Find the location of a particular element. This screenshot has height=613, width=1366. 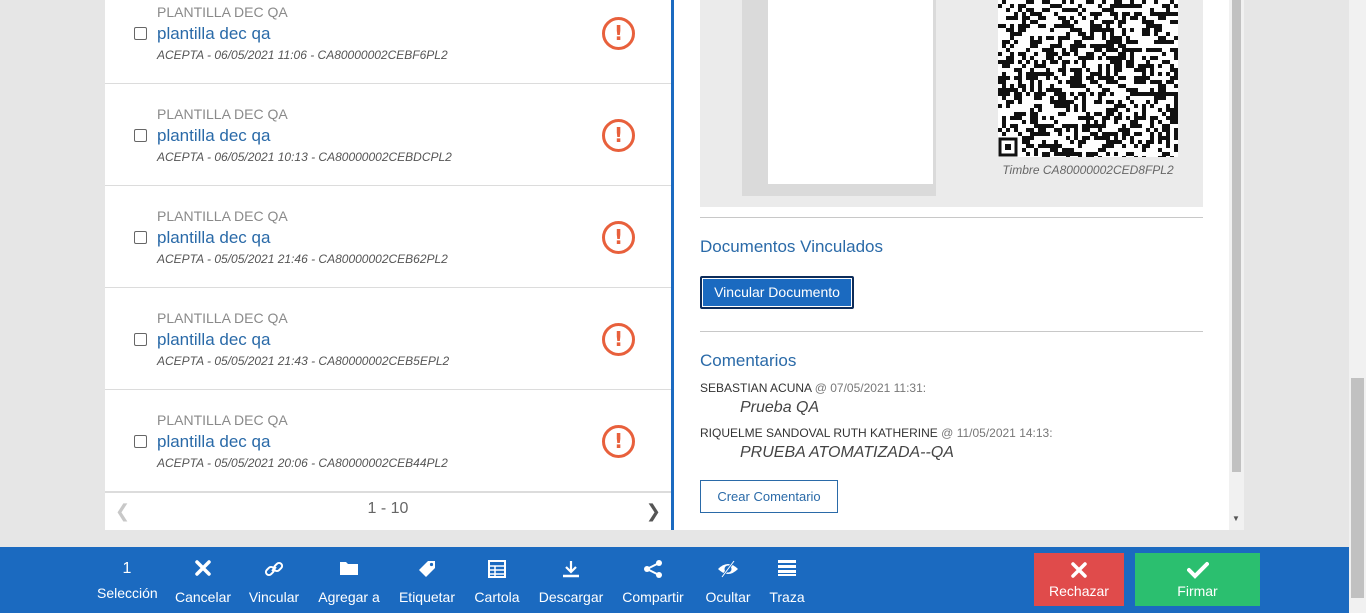

list-icon is located at coordinates (787, 571).